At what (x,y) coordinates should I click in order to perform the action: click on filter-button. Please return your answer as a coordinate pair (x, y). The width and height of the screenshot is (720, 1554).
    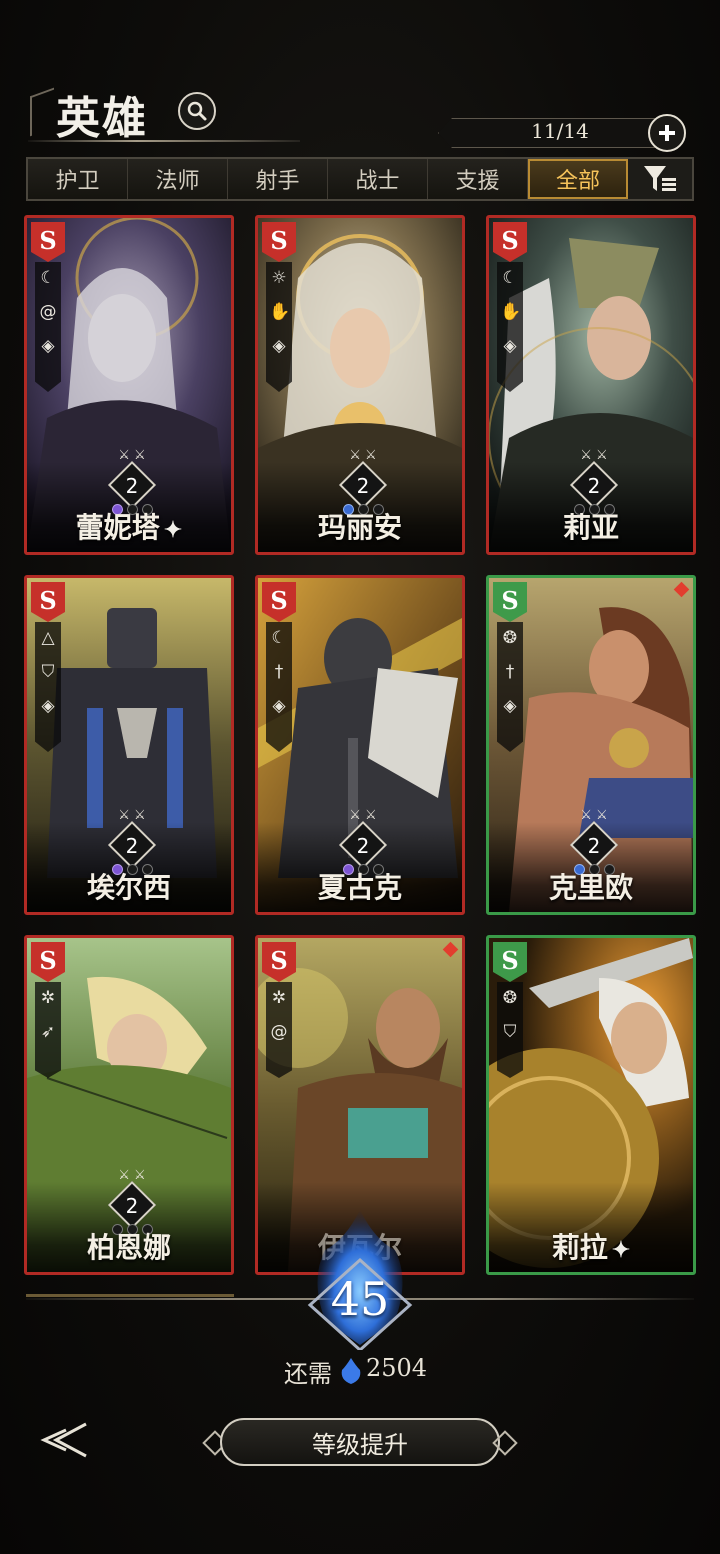
    Looking at the image, I should click on (660, 179).